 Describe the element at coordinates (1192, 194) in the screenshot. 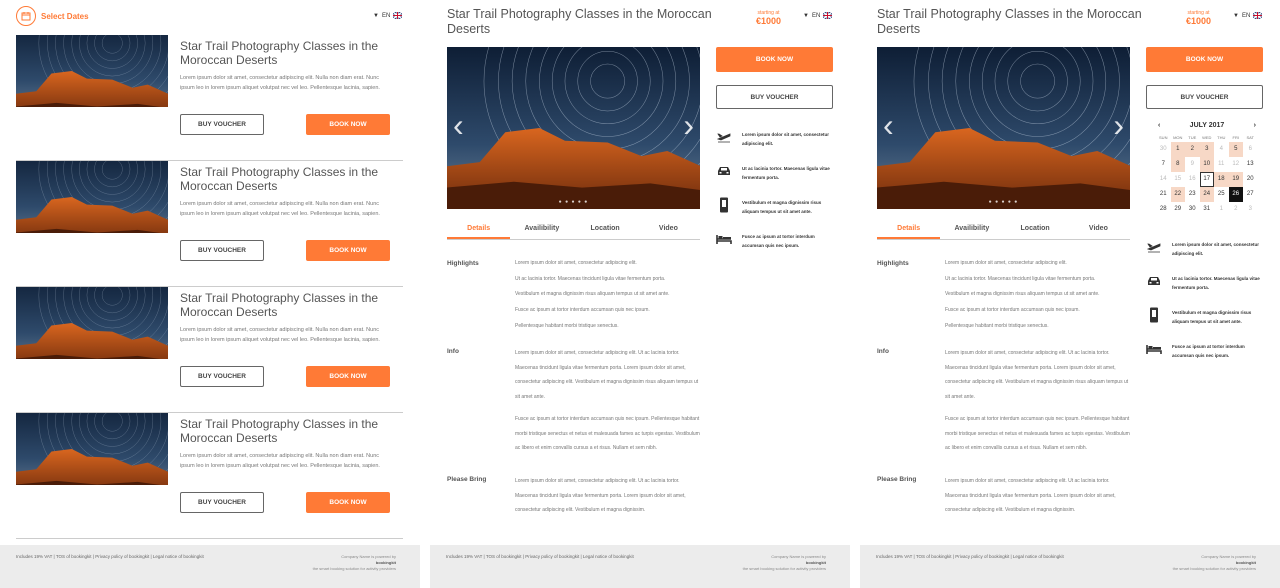

I see `calendar-day: 23` at that location.